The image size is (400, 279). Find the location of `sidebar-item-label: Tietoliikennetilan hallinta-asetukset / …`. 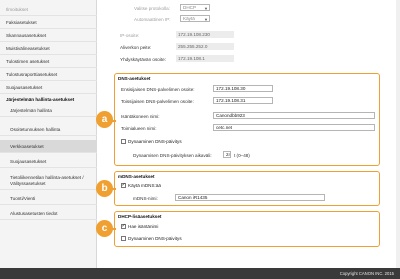

sidebar-item-label: Tietoliikennetilan hallinta-asetukset / … is located at coordinates (47, 180).